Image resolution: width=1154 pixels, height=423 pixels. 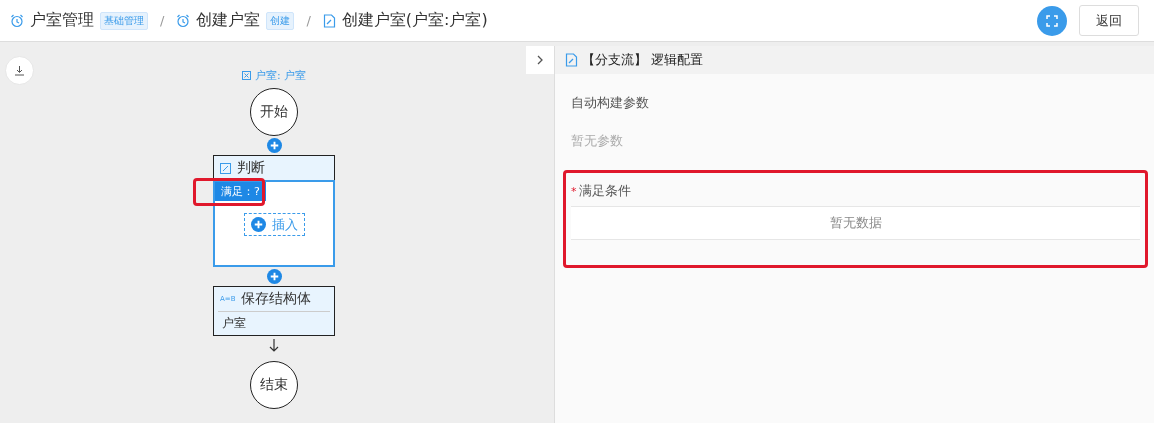 I want to click on empty-table: 暂无数据, so click(x=855, y=223).